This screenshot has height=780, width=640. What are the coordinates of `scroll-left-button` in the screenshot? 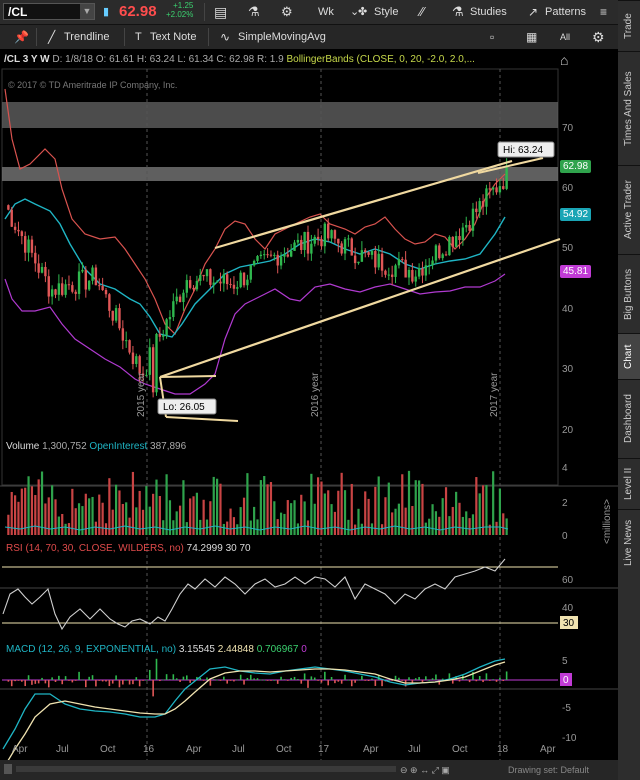 It's located at (8, 769).